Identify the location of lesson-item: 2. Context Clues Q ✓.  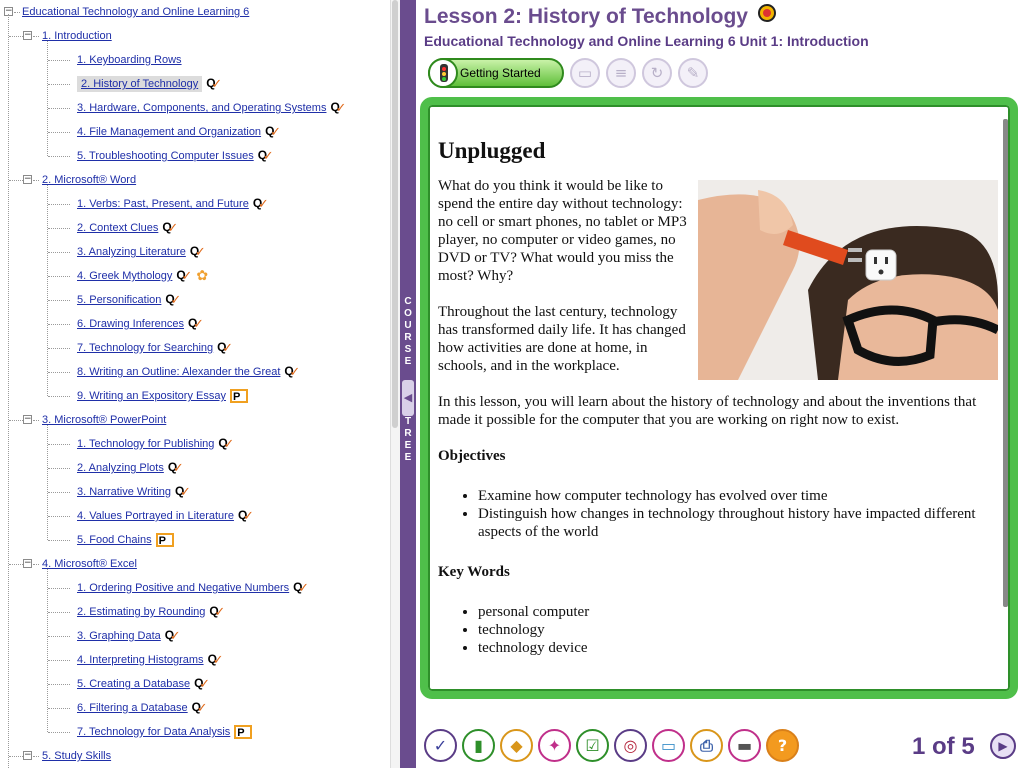
(127, 228).